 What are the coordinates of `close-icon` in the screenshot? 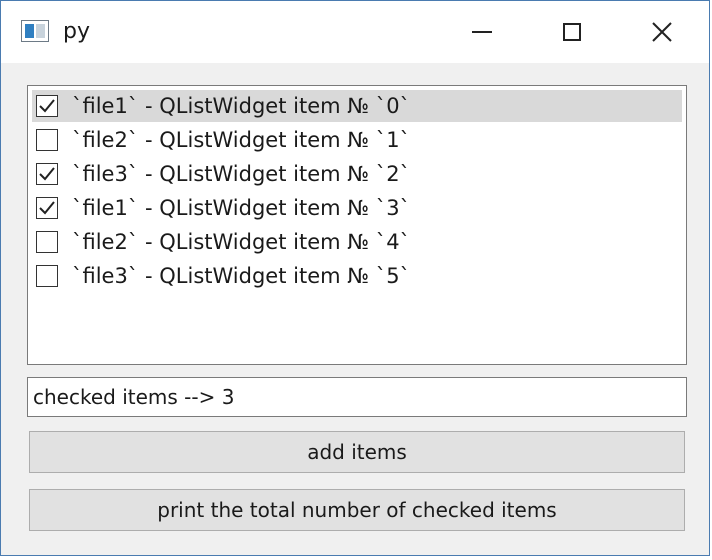 It's located at (662, 32).